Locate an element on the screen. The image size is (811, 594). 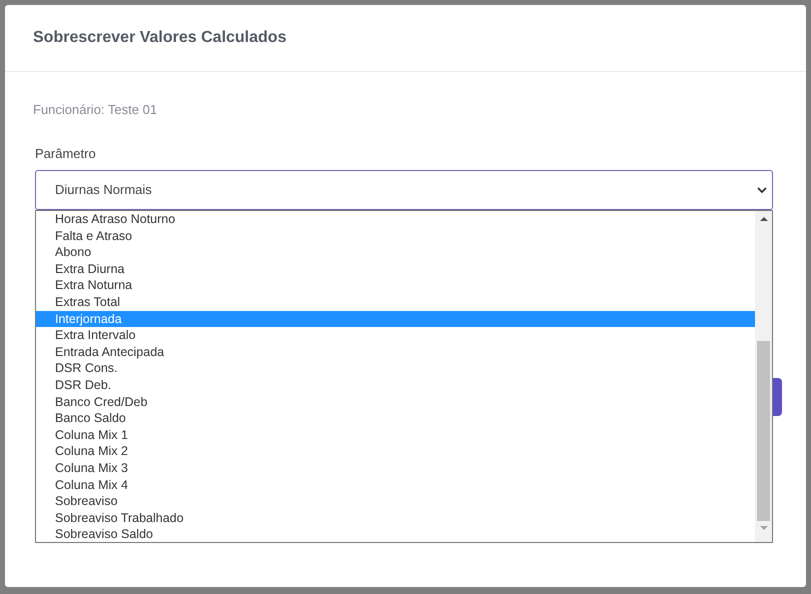
dropdown-option: Sobreaviso is located at coordinates (395, 501).